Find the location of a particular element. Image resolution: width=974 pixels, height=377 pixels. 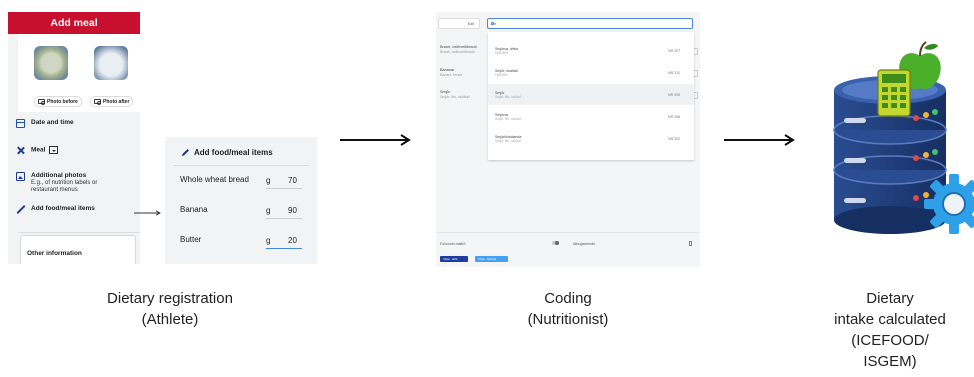

food-item-quantity: 70 is located at coordinates (292, 180).